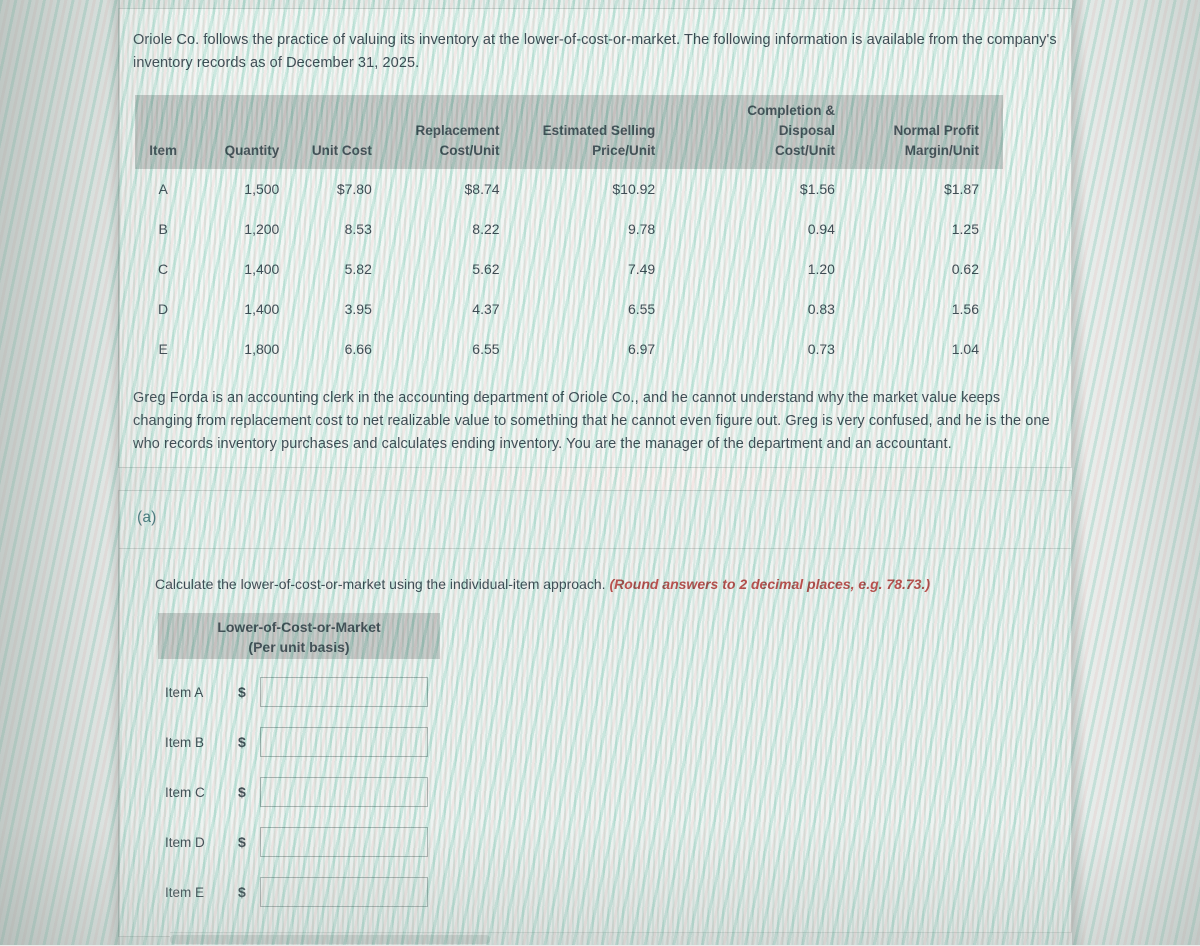  What do you see at coordinates (358, 229) in the screenshot?
I see `cell-unit-cost: 8.53` at bounding box center [358, 229].